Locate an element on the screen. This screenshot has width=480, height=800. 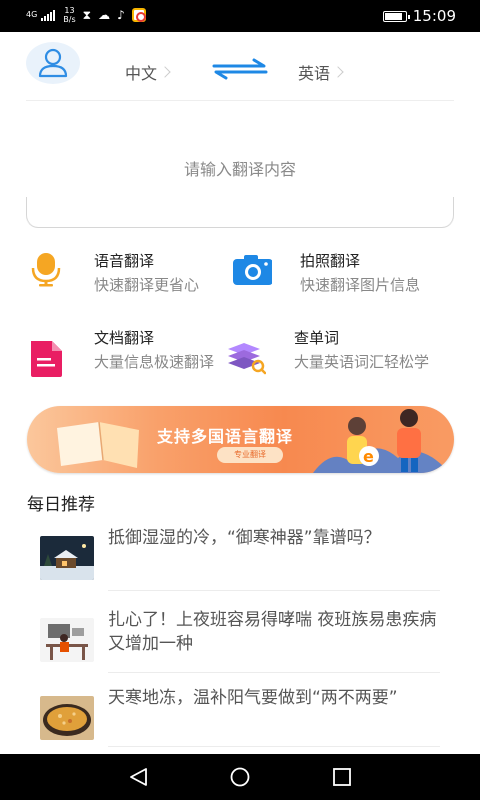
feature-desc: 大量英语词汇轻松学 is located at coordinates (362, 362).